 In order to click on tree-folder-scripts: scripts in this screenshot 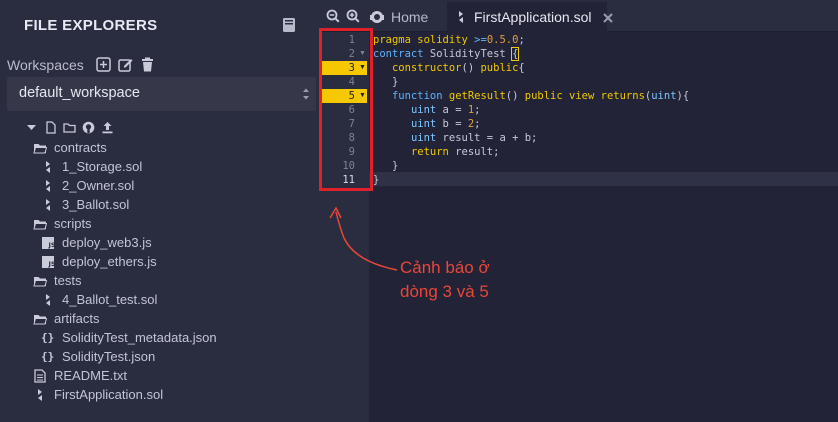, I will do `click(62, 223)`.